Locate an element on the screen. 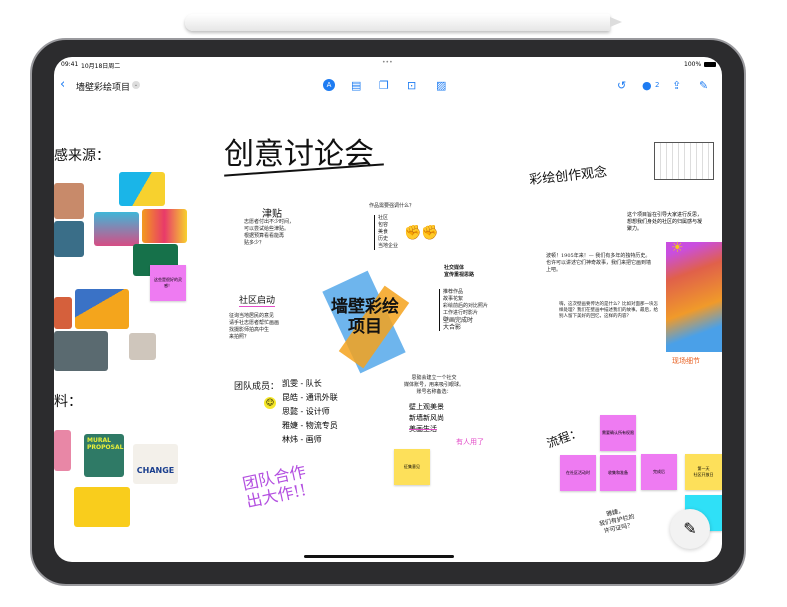 The image size is (787, 607). team-member: 思懿 - 设计师 is located at coordinates (310, 412).